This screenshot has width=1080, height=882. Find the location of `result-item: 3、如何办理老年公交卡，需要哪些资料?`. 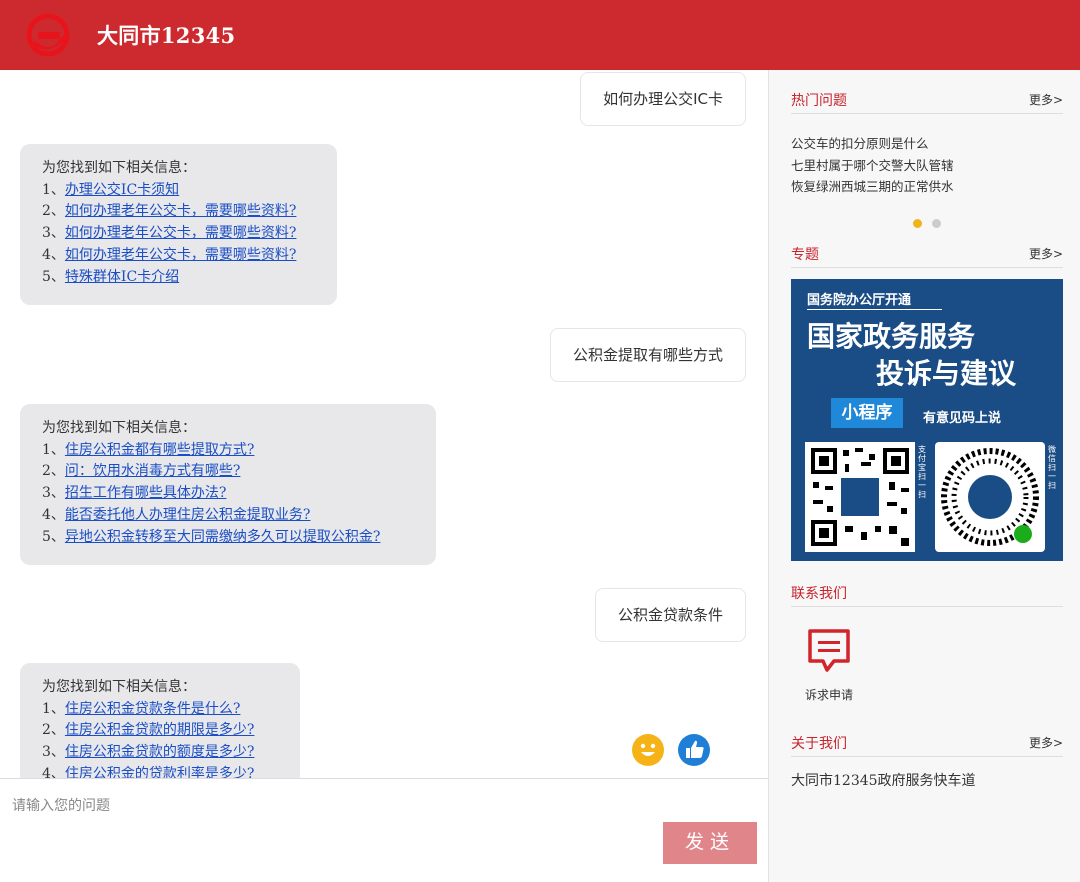

result-item: 3、如何办理老年公交卡，需要哪些资料? is located at coordinates (178, 234).